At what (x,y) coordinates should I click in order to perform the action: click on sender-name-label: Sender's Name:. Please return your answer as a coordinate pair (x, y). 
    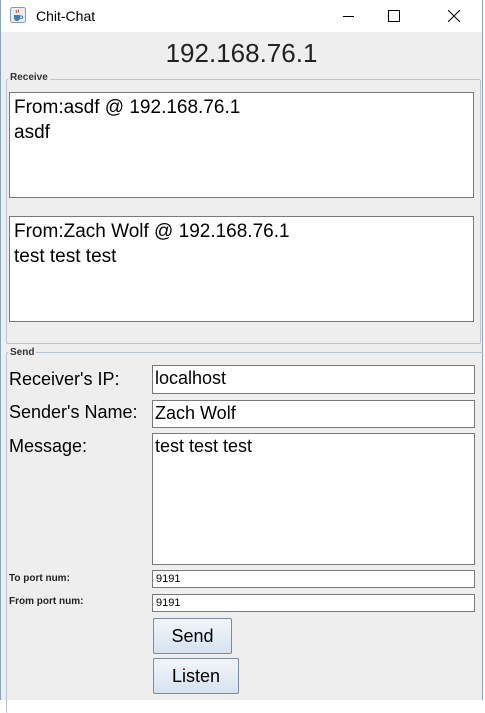
    Looking at the image, I should click on (73, 412).